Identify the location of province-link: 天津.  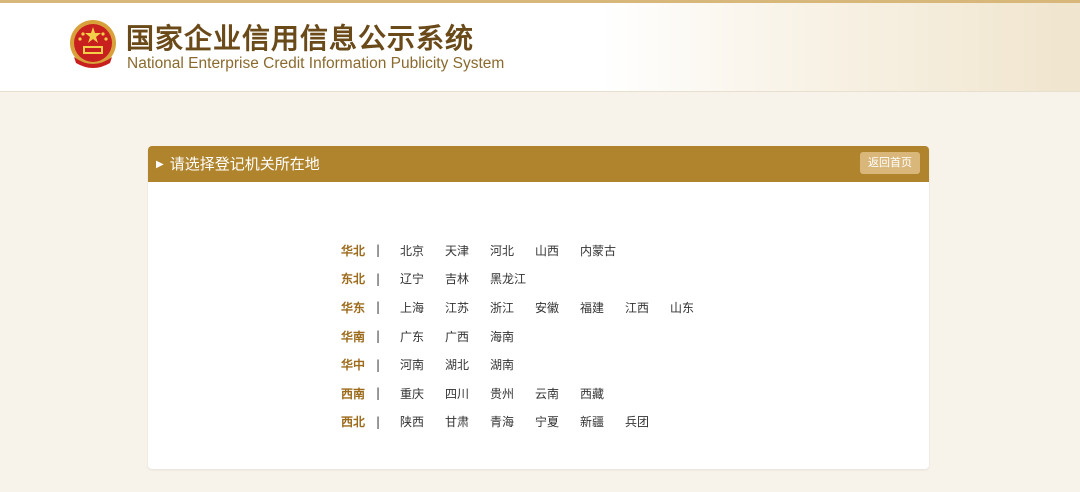
(467, 250).